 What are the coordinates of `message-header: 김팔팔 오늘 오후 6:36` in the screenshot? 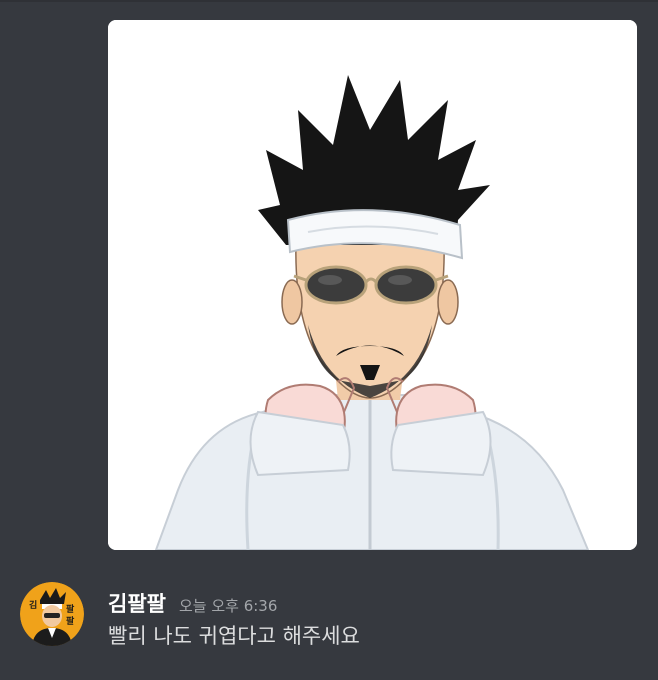 It's located at (192, 603).